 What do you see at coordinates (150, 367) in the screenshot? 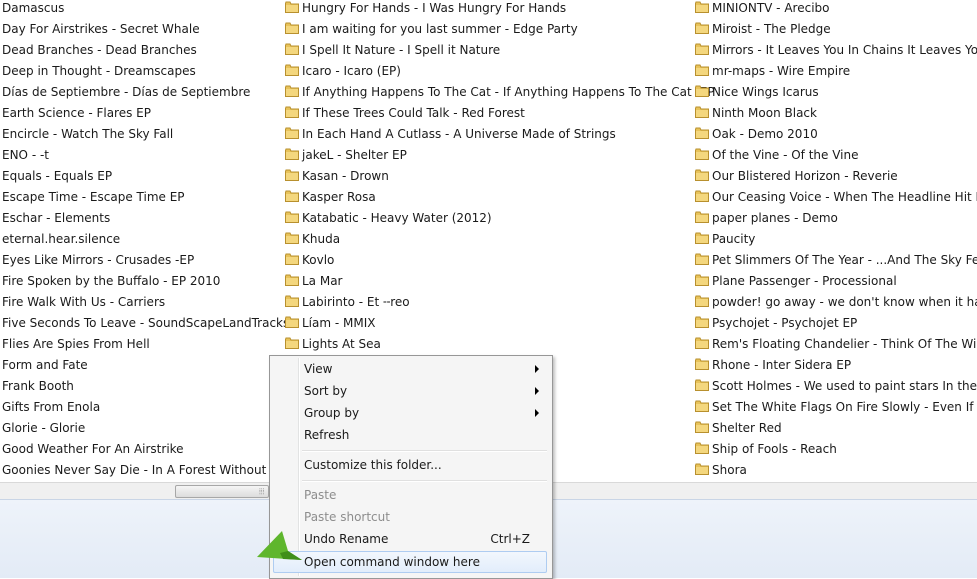
I see `folder-item: Form and Fate` at bounding box center [150, 367].